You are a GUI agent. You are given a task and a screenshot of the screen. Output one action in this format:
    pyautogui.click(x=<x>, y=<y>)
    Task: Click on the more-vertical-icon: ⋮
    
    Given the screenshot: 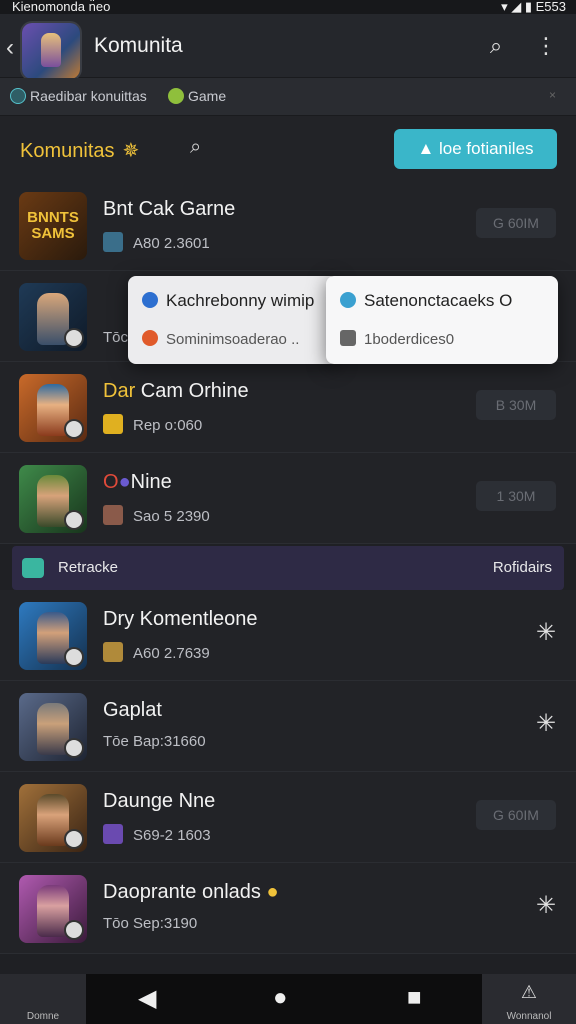 What is the action you would take?
    pyautogui.click(x=546, y=46)
    